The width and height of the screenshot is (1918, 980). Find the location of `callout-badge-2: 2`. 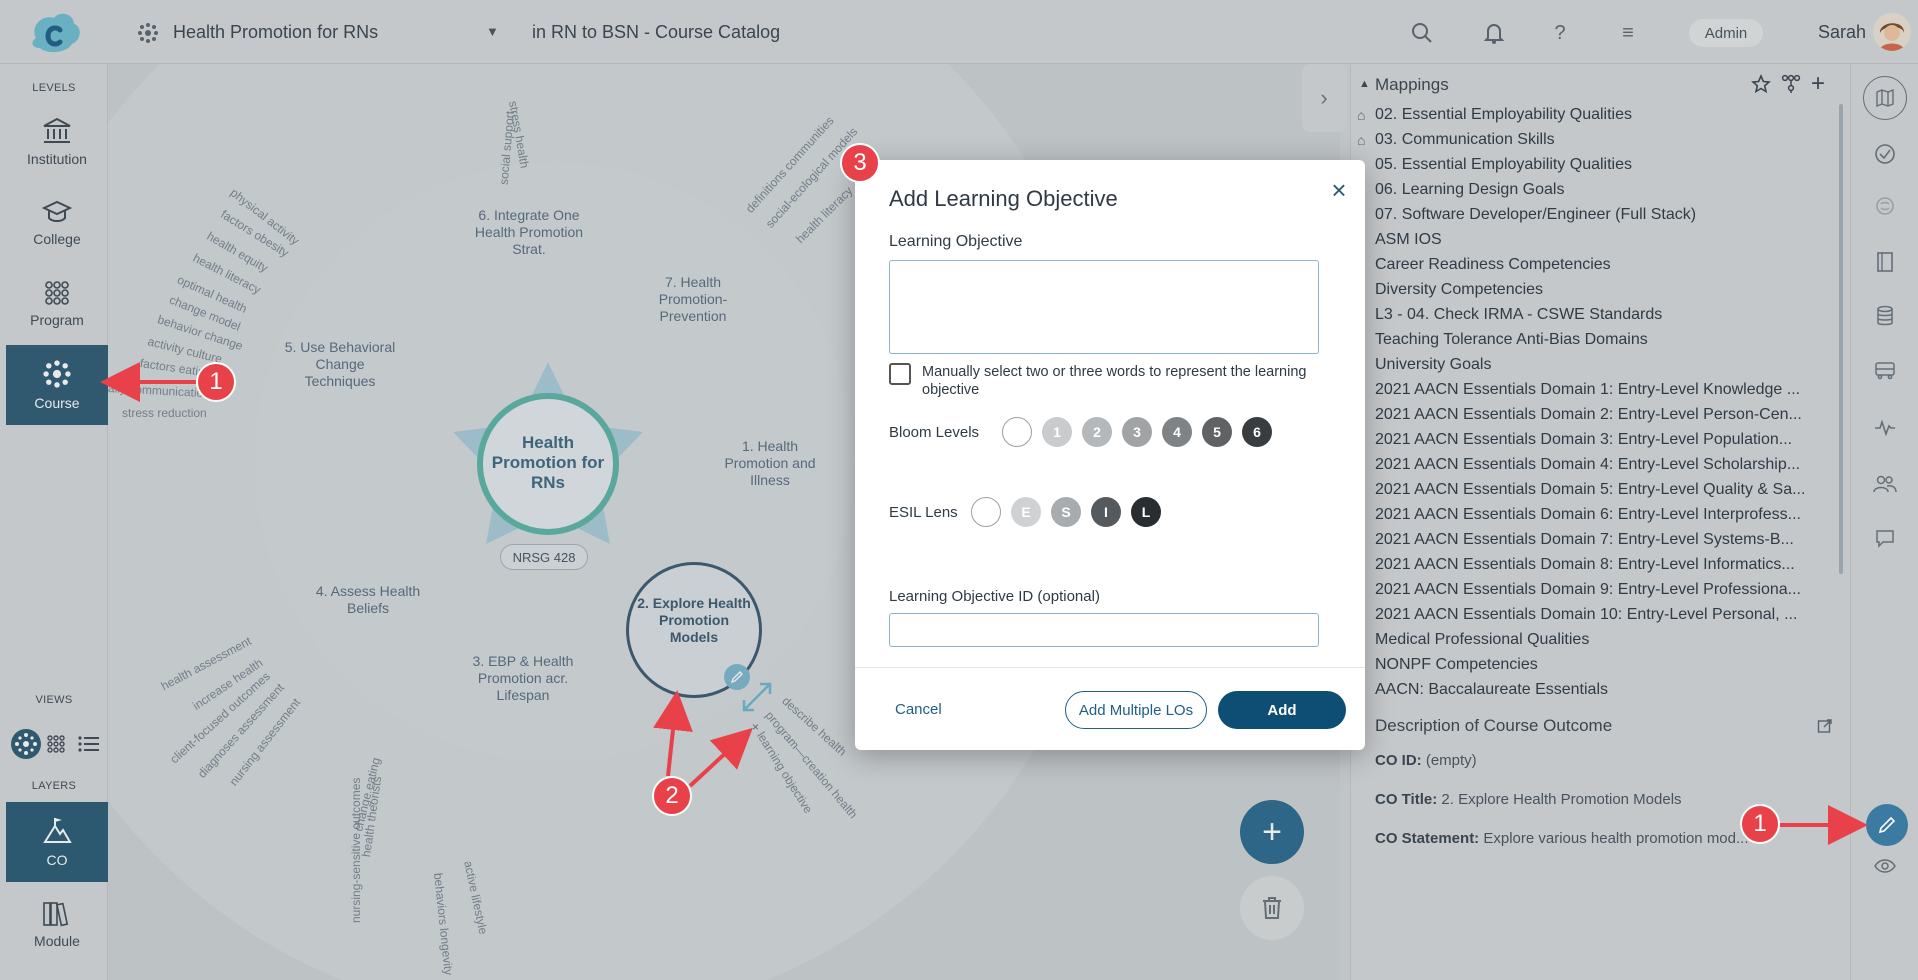

callout-badge-2: 2 is located at coordinates (672, 796).